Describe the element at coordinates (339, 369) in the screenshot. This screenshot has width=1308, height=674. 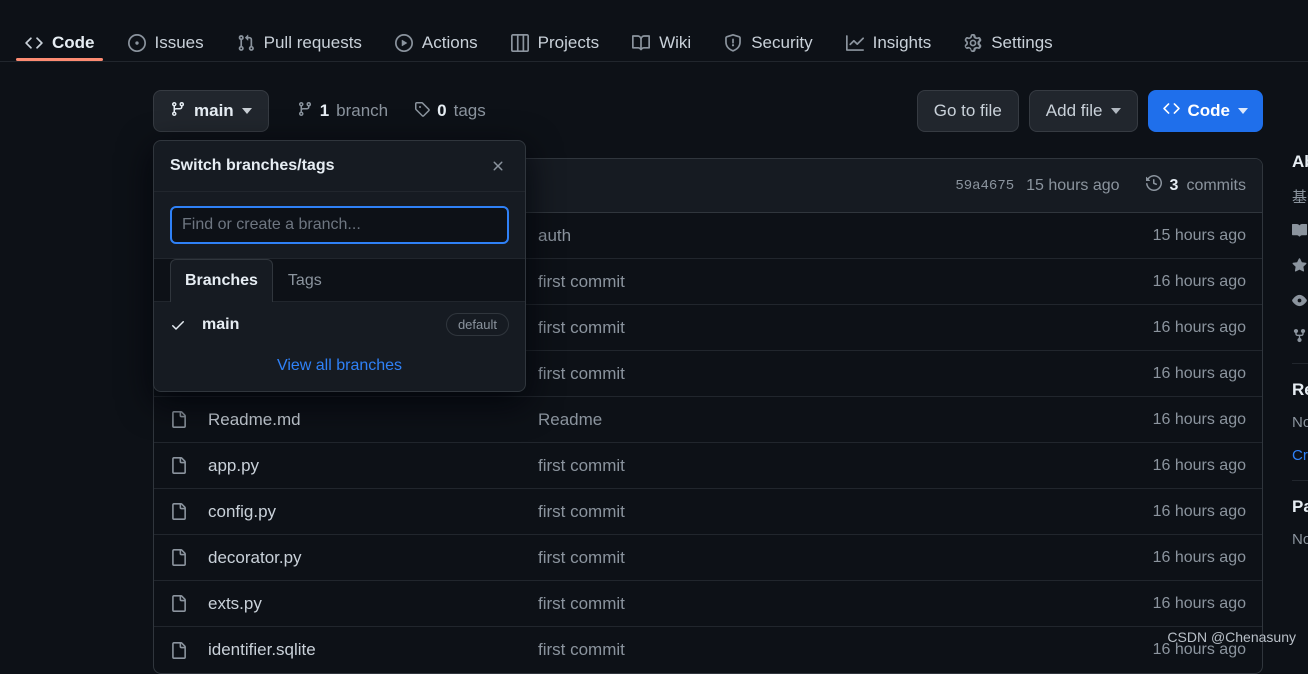
I see `view-all-branches-link: View all branches` at that location.